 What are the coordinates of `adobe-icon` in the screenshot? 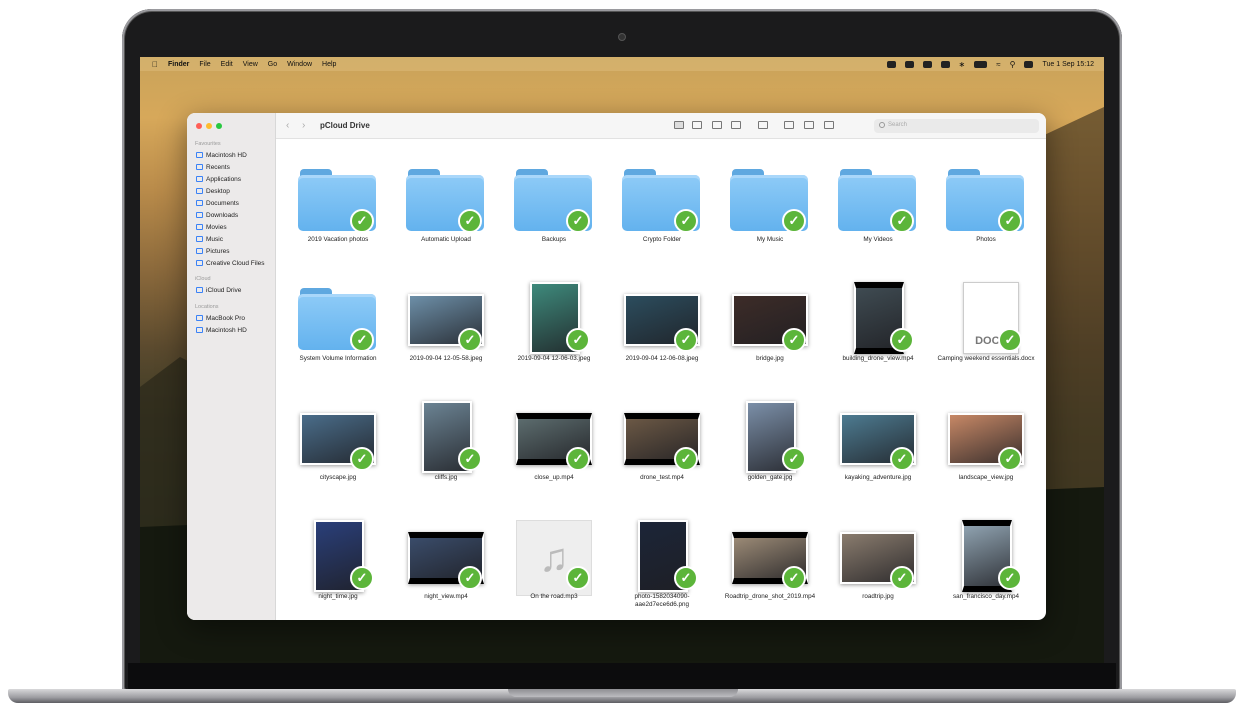 It's located at (927, 64).